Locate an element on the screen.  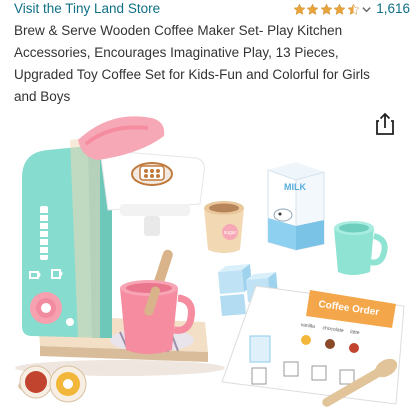
milk-label: MILK is located at coordinates (295, 187).